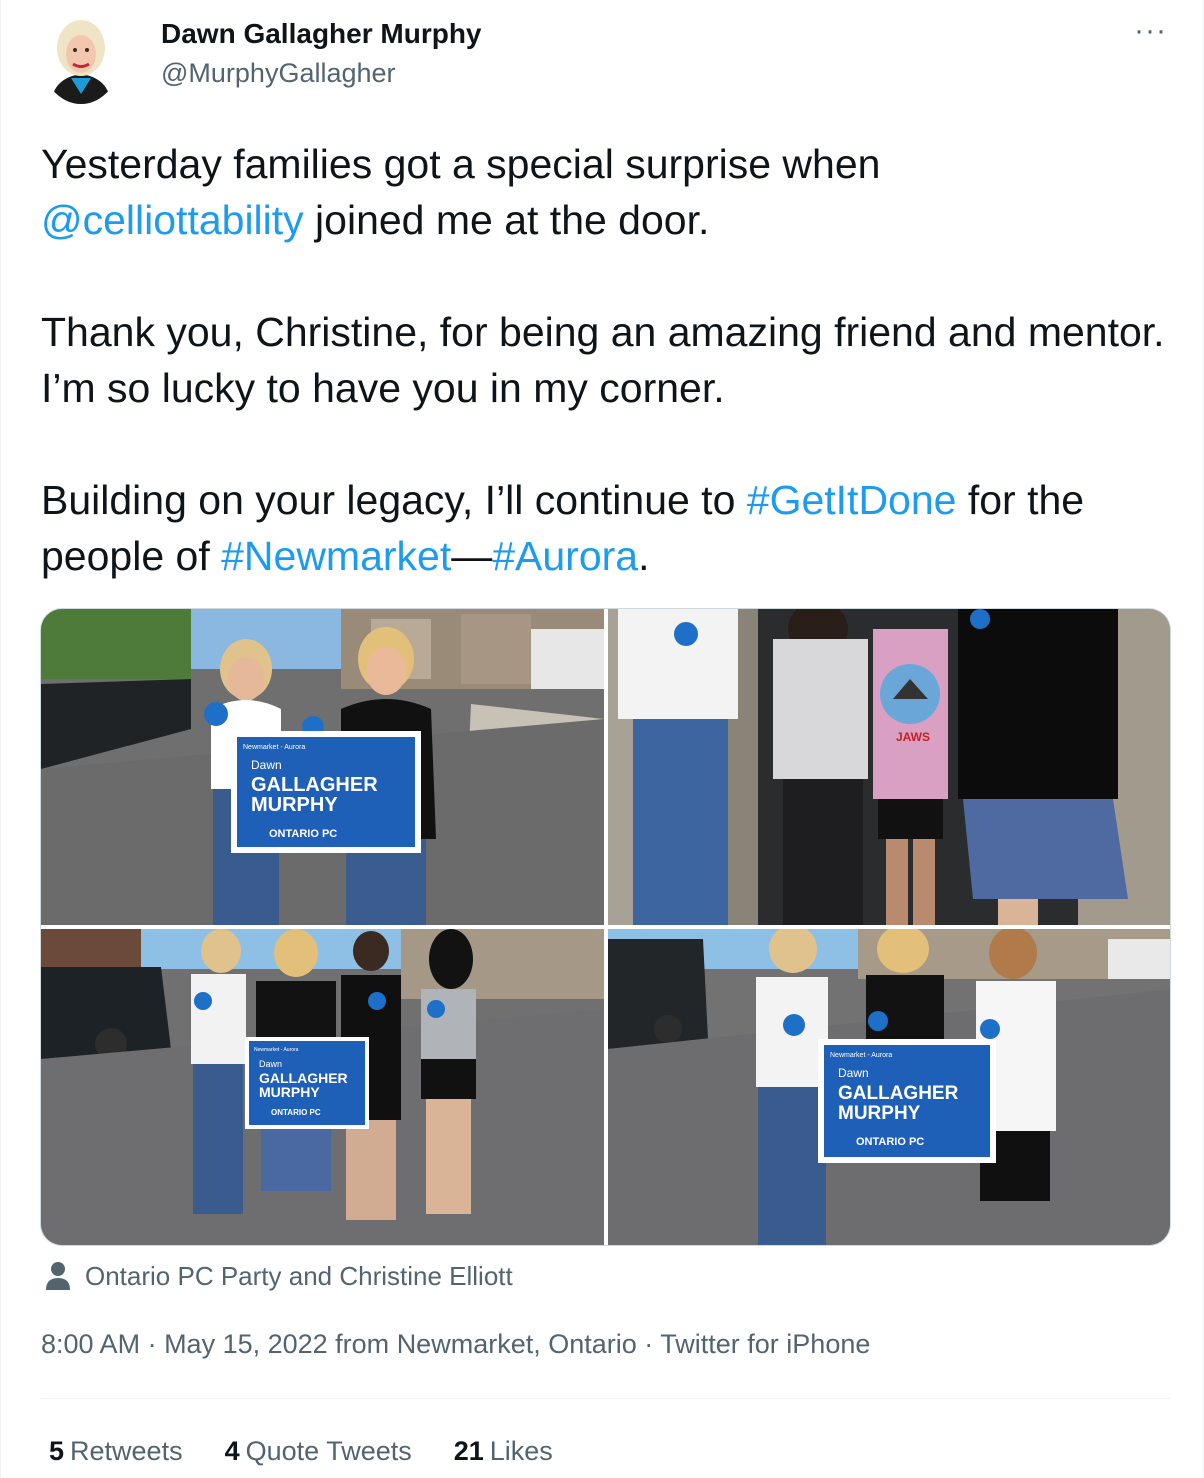  I want to click on shirt-text: JAWS, so click(913, 737).